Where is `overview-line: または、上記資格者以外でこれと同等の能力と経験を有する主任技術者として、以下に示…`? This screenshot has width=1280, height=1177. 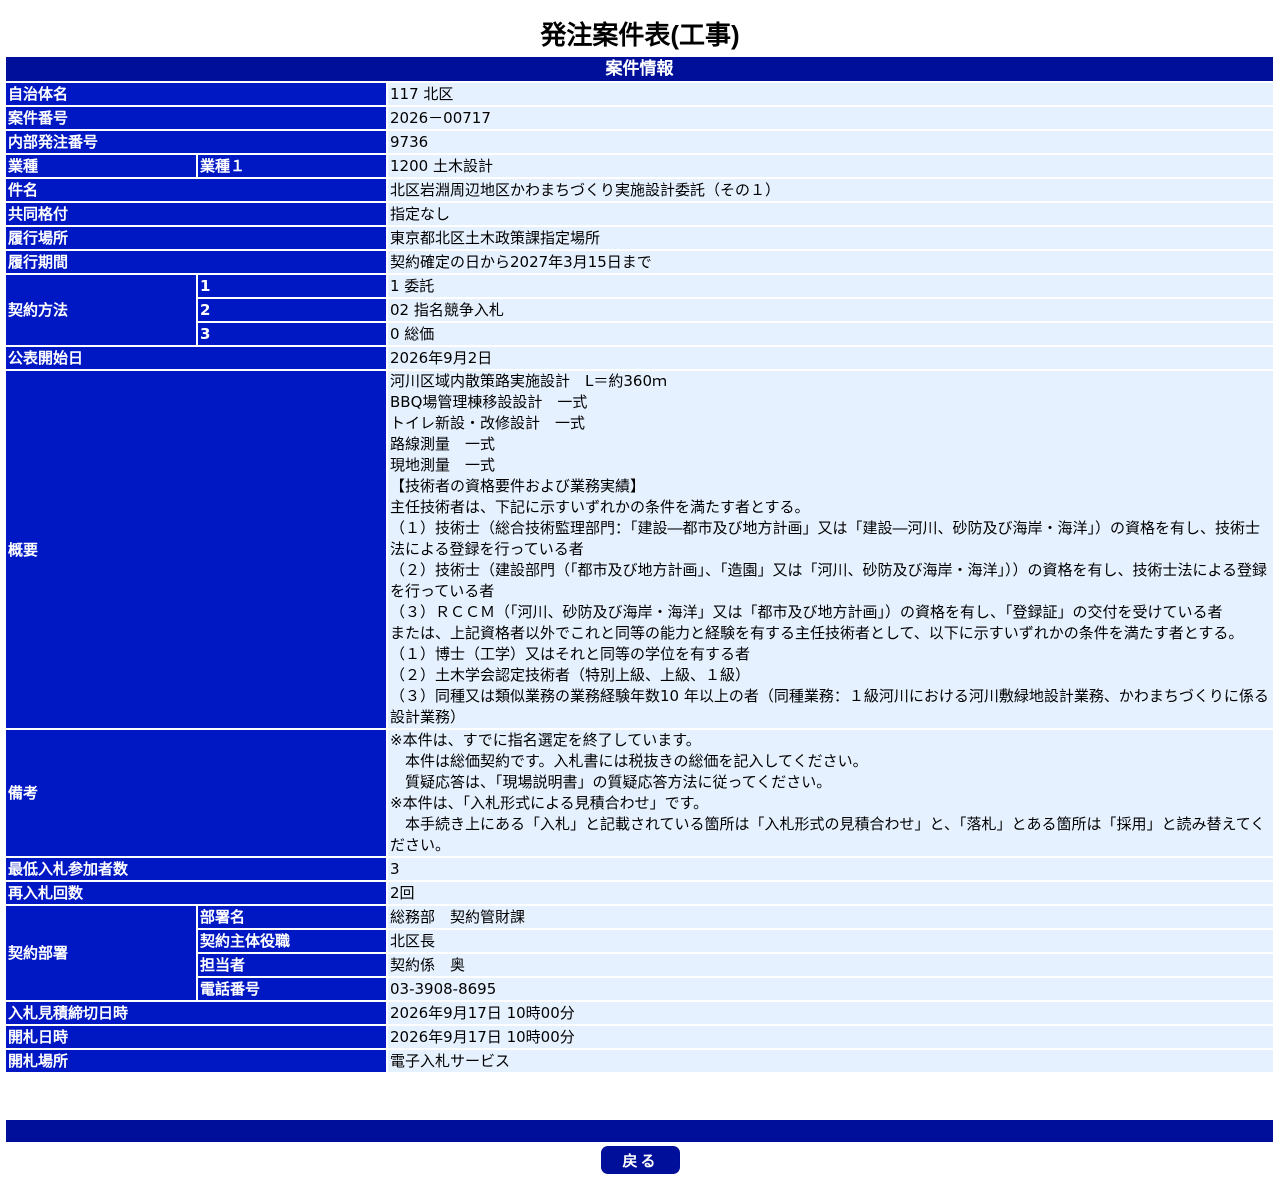
overview-line: または、上記資格者以外でこれと同等の能力と経験を有する主任技術者として、以下に示… is located at coordinates (817, 633).